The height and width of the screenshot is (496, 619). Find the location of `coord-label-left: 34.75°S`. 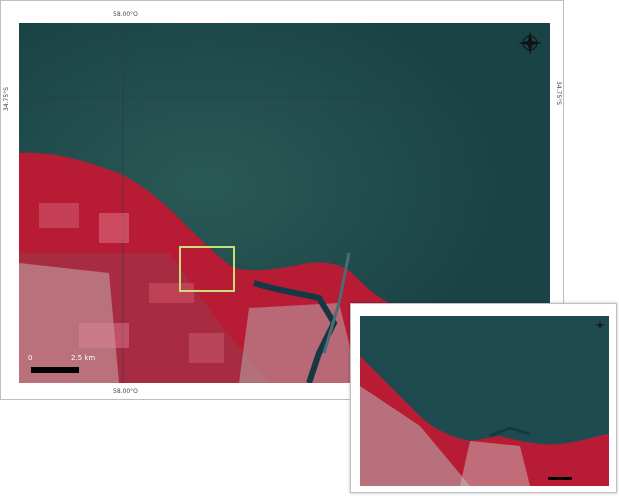

coord-label-left: 34.75°S is located at coordinates (6, 99).